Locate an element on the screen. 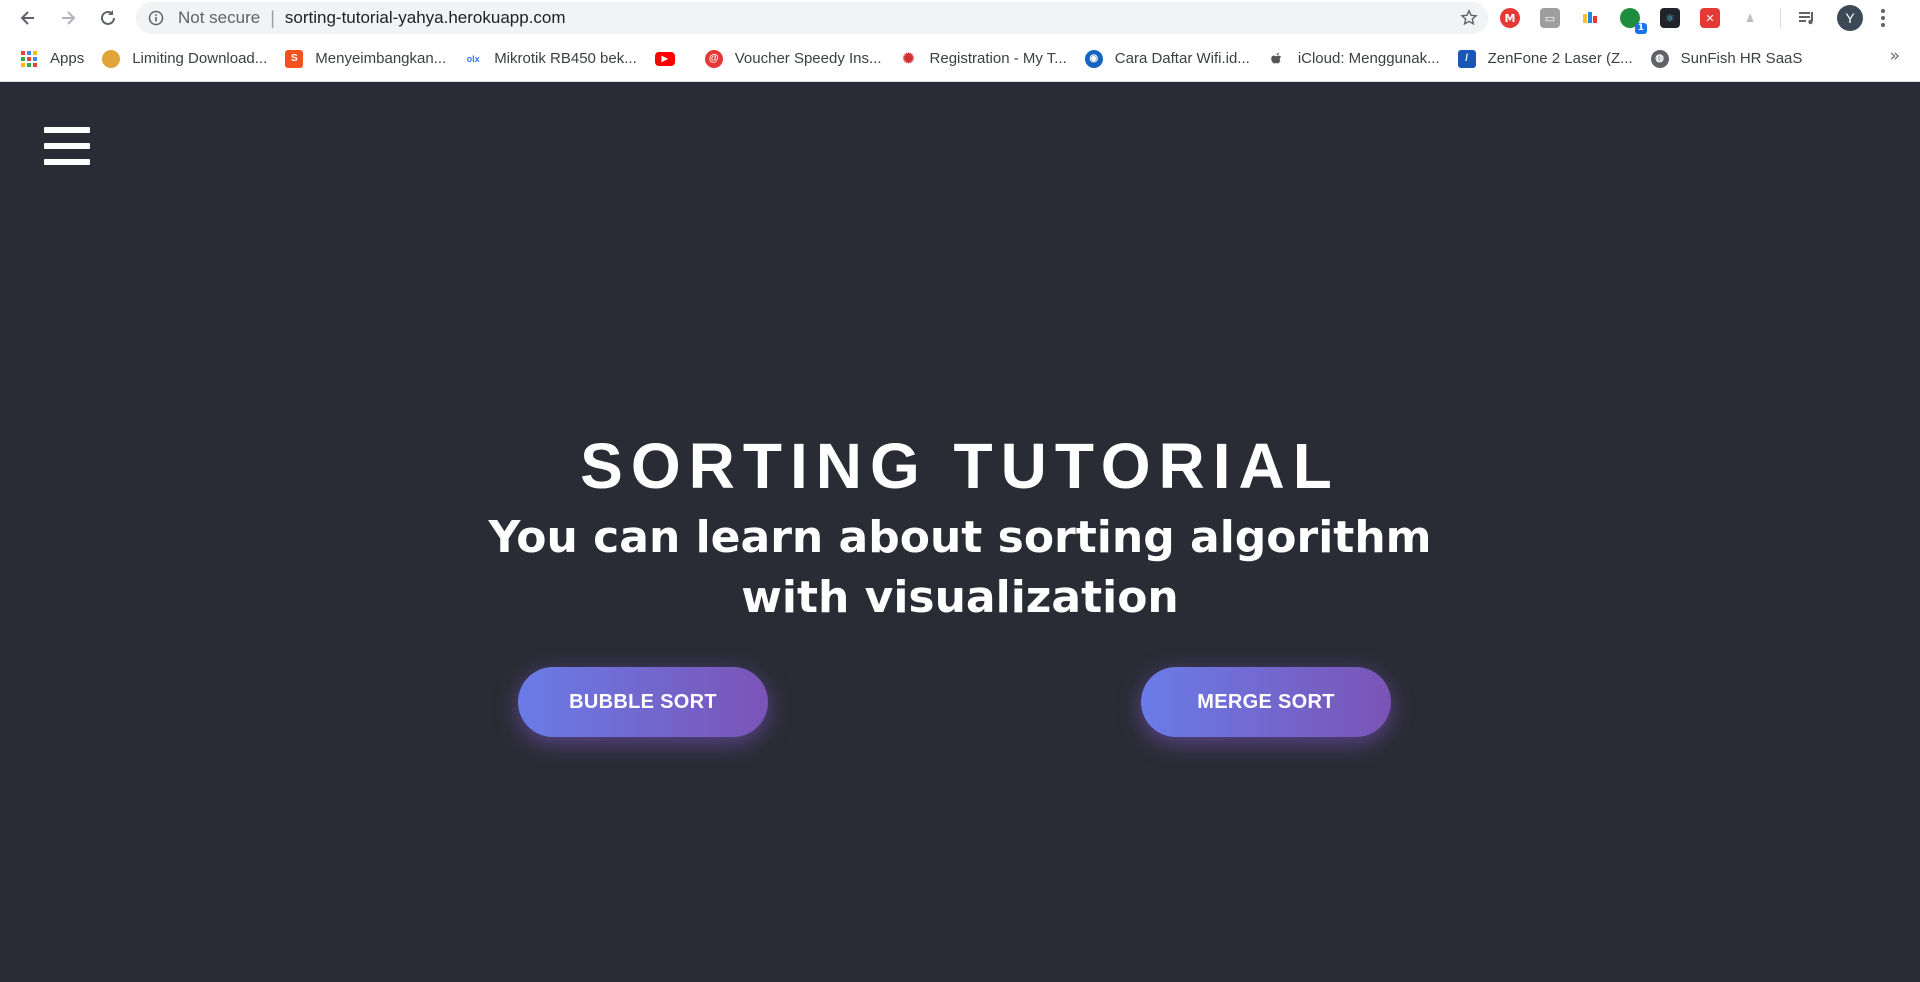 This screenshot has width=1920, height=982. react-devtools-icon: ⚛ is located at coordinates (1670, 18).